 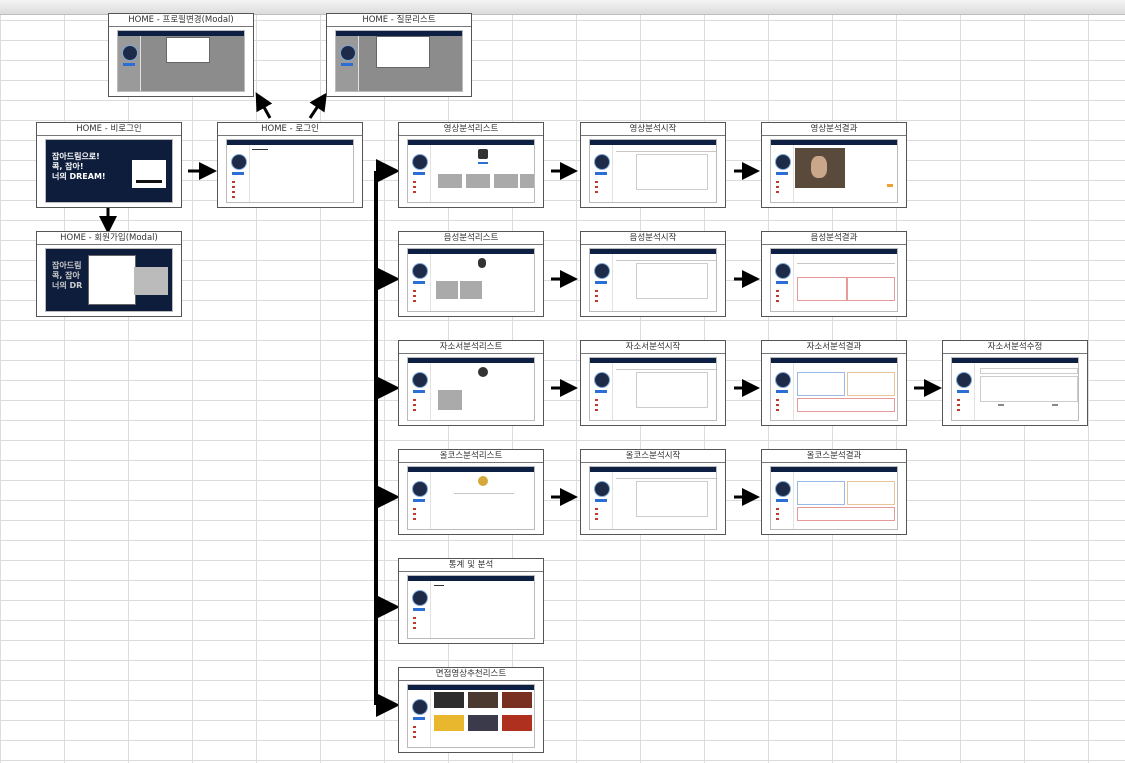 I want to click on card-essay-list: 자소서분석리스트, so click(x=471, y=383).